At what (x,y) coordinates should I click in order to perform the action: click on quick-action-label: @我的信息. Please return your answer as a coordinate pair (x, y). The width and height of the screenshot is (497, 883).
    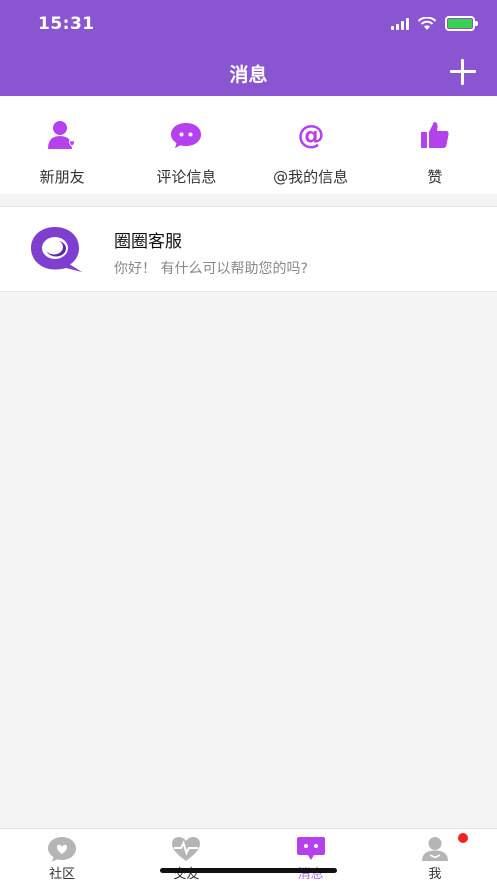
    Looking at the image, I should click on (311, 177).